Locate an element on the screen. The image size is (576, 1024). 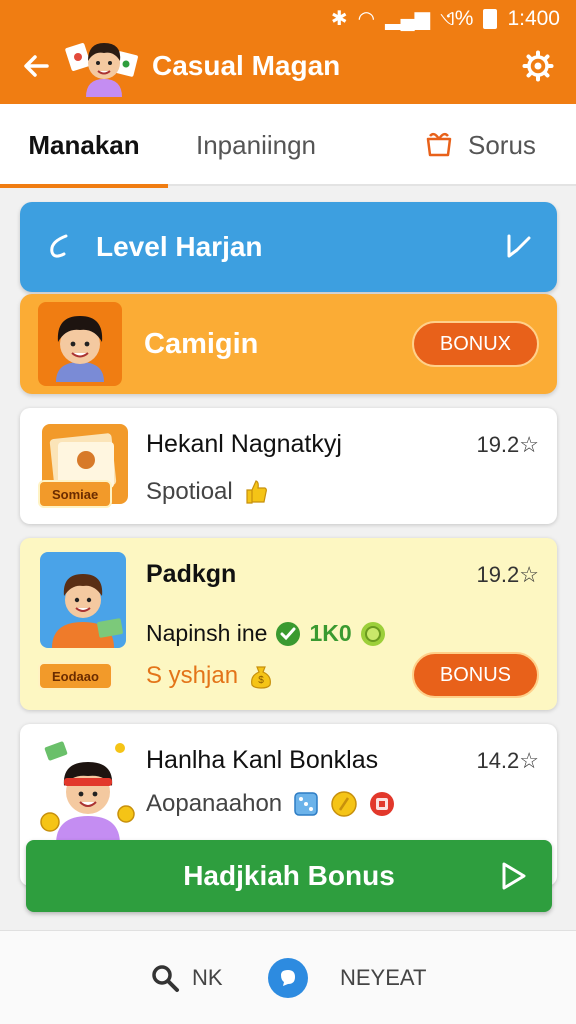
game-meta-text: Napinsh ine is located at coordinates (207, 633).